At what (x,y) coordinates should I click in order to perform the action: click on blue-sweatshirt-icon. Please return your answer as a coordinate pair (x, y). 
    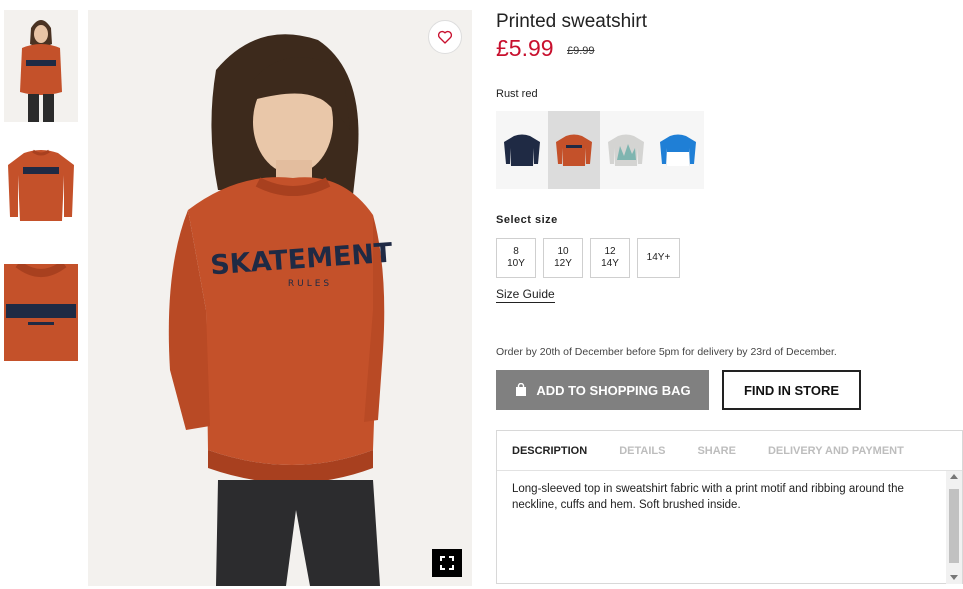
    Looking at the image, I should click on (678, 150).